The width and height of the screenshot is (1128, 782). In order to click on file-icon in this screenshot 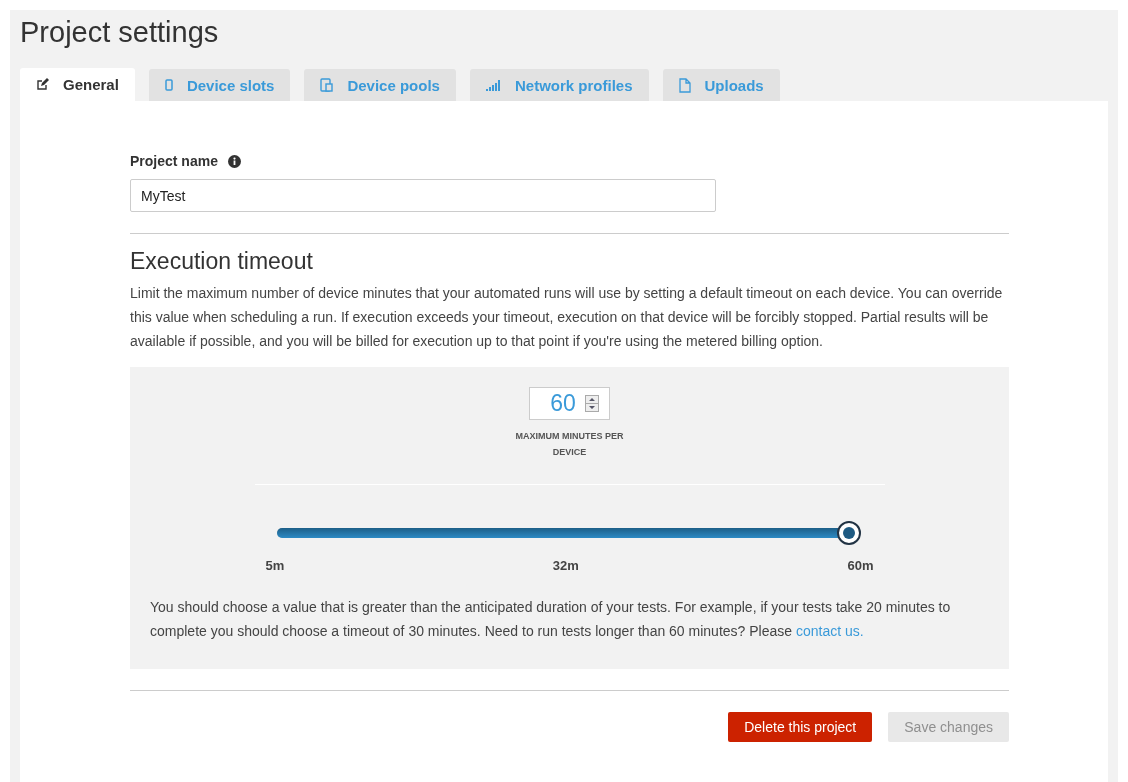, I will do `click(684, 85)`.